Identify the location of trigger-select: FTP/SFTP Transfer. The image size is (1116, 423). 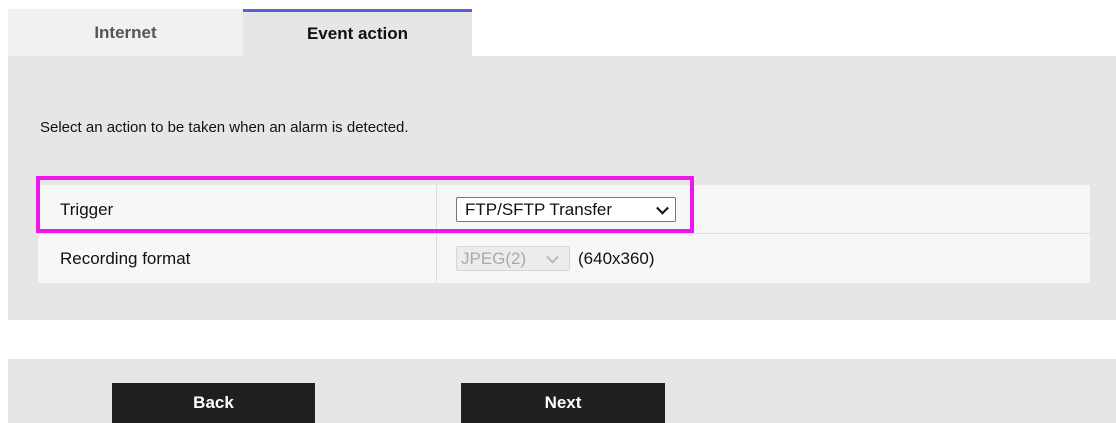
(566, 209).